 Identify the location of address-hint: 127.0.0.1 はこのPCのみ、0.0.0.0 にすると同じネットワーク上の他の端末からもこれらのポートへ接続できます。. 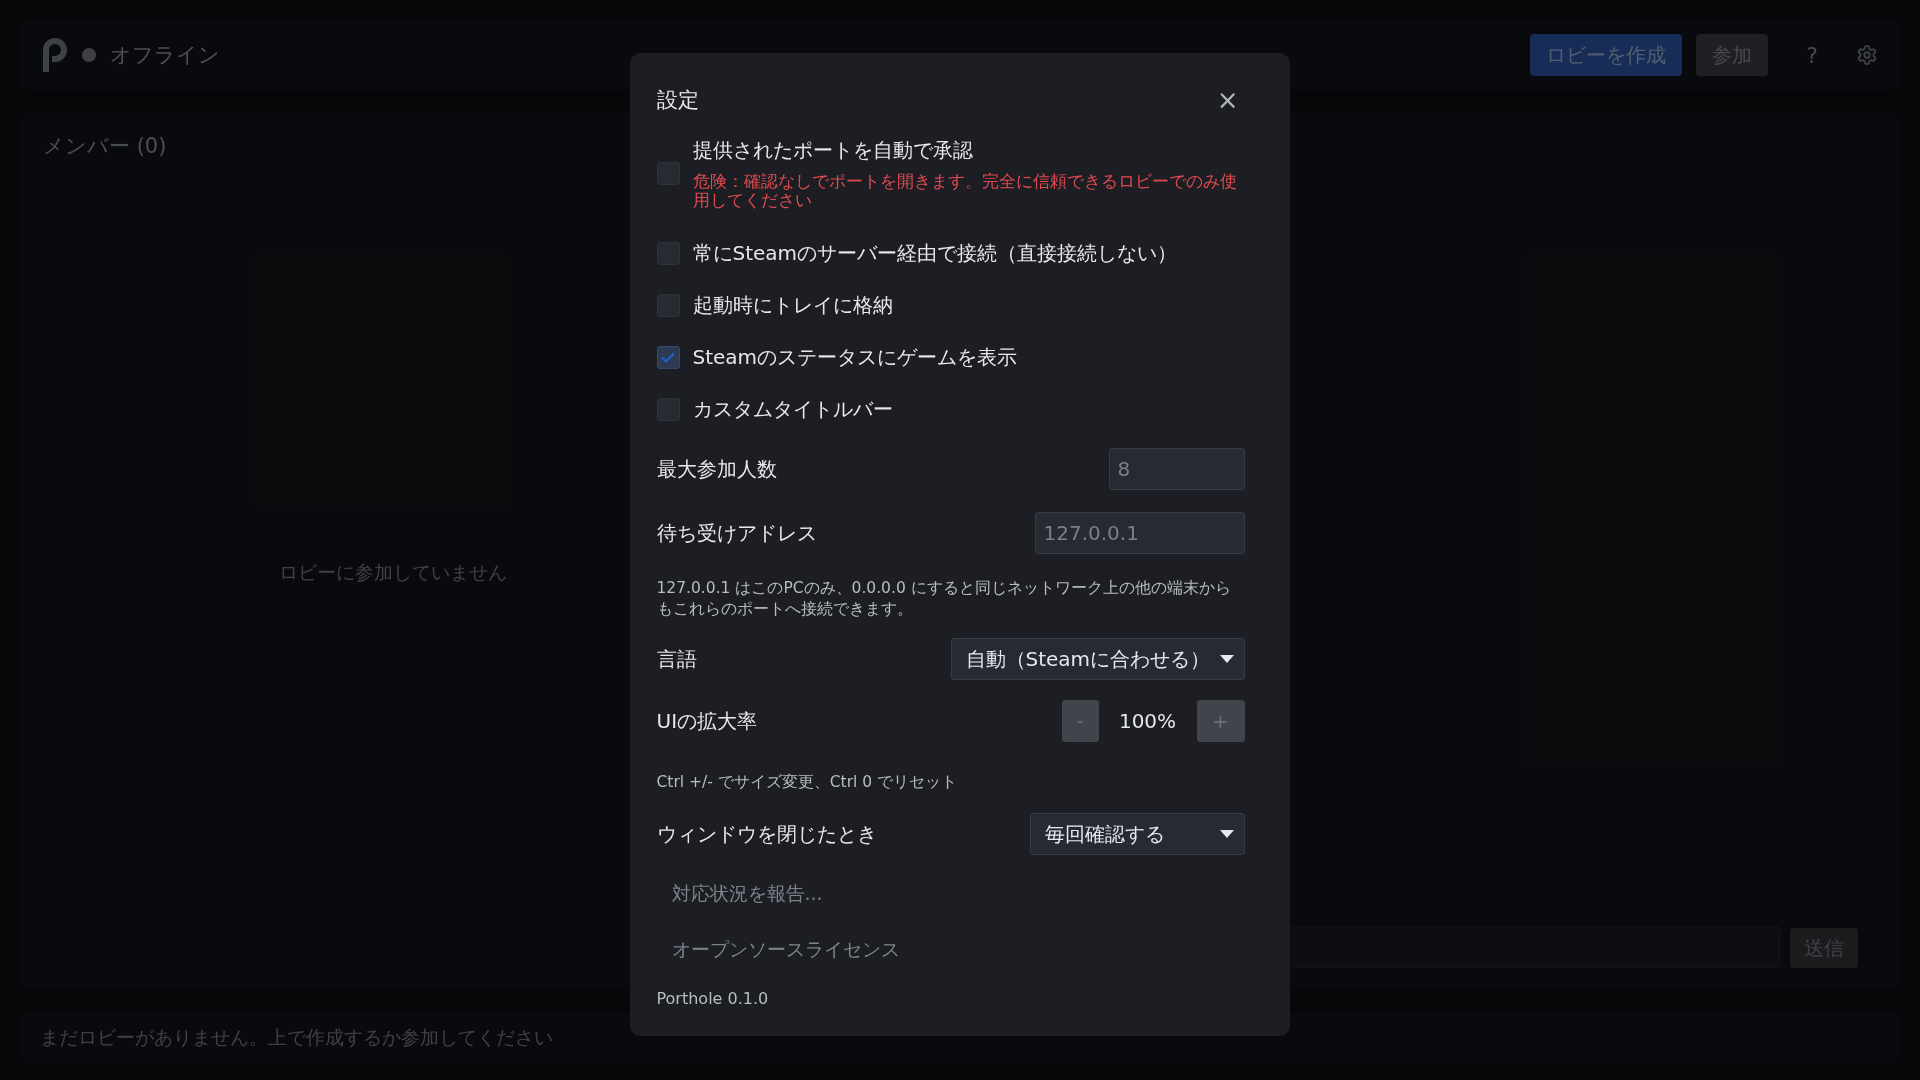
(944, 599).